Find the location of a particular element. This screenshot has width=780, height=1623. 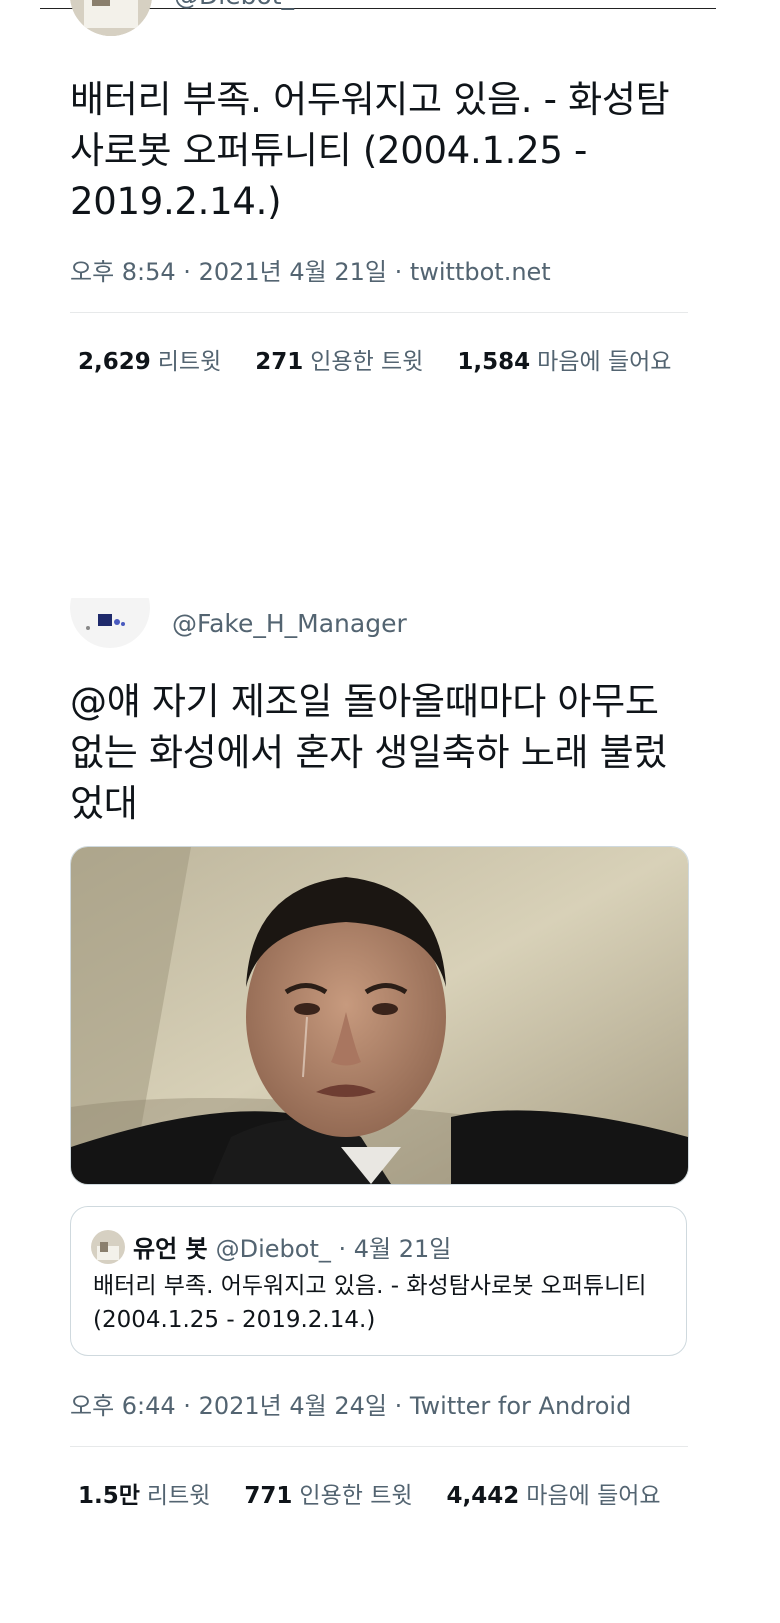

quoted-author-name: 유언 봇 is located at coordinates (170, 1249).